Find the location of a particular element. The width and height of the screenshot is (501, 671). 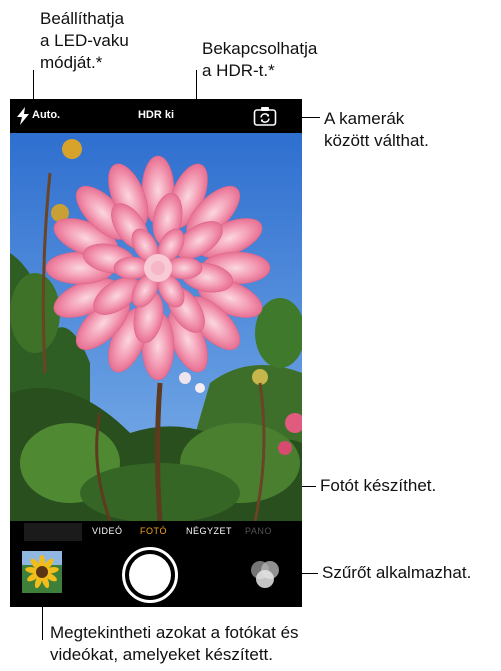

mode-photo: FOTÓ is located at coordinates (153, 531).